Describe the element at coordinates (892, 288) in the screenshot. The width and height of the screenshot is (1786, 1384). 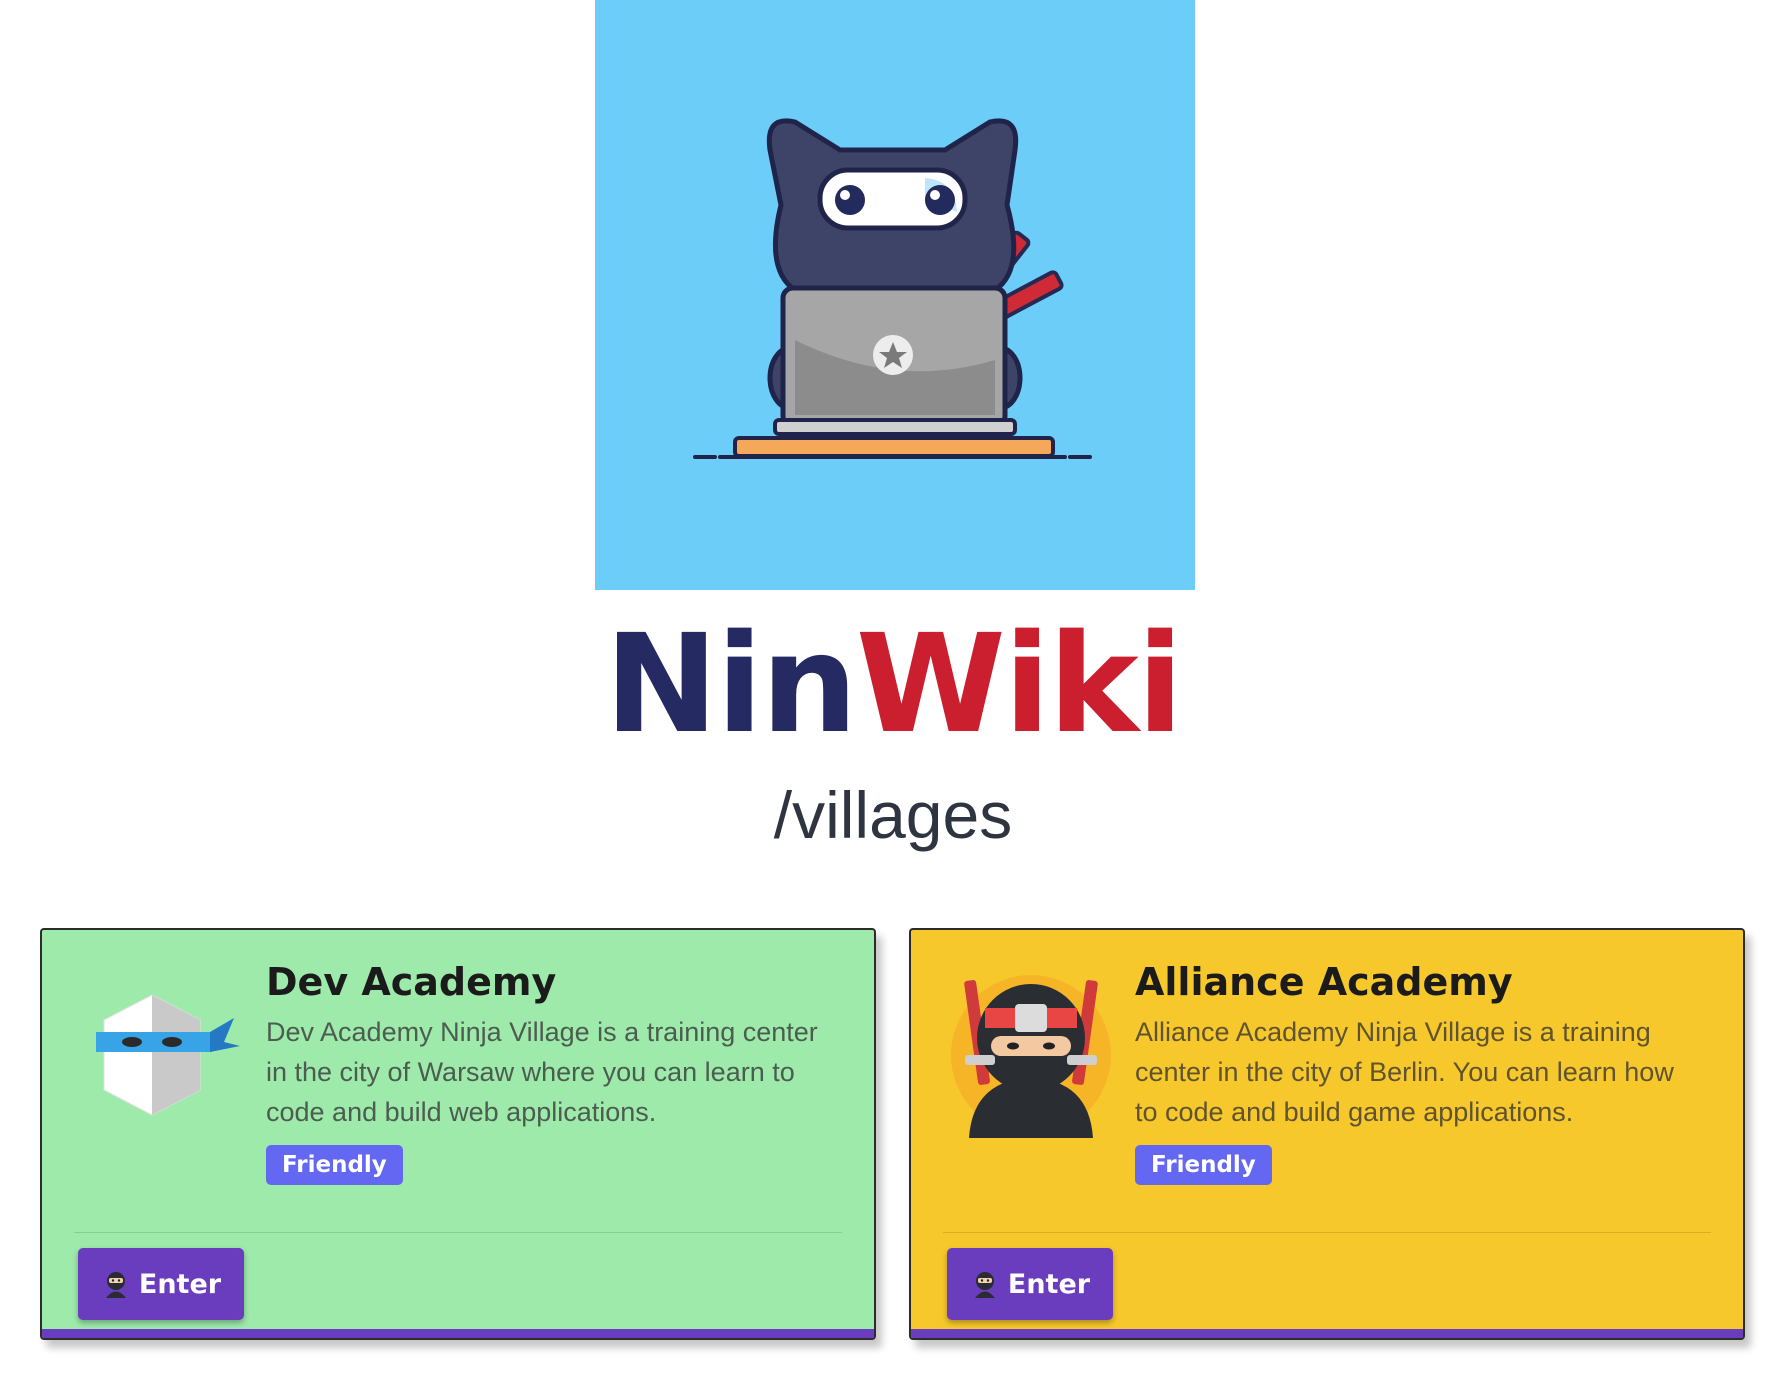
I see `ninja-cat-laptop-illustration` at that location.